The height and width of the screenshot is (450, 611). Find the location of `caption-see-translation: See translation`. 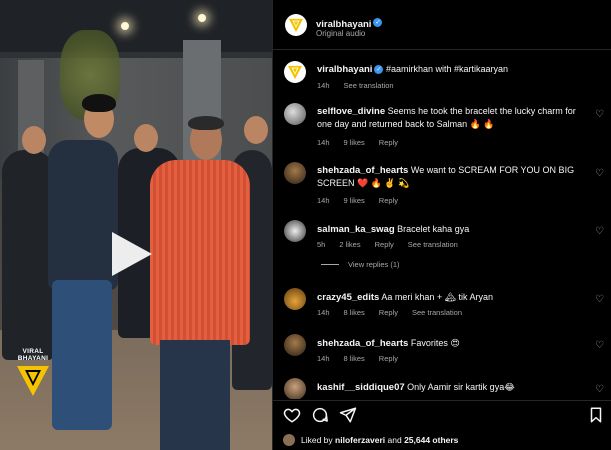

caption-see-translation: See translation is located at coordinates (369, 85).